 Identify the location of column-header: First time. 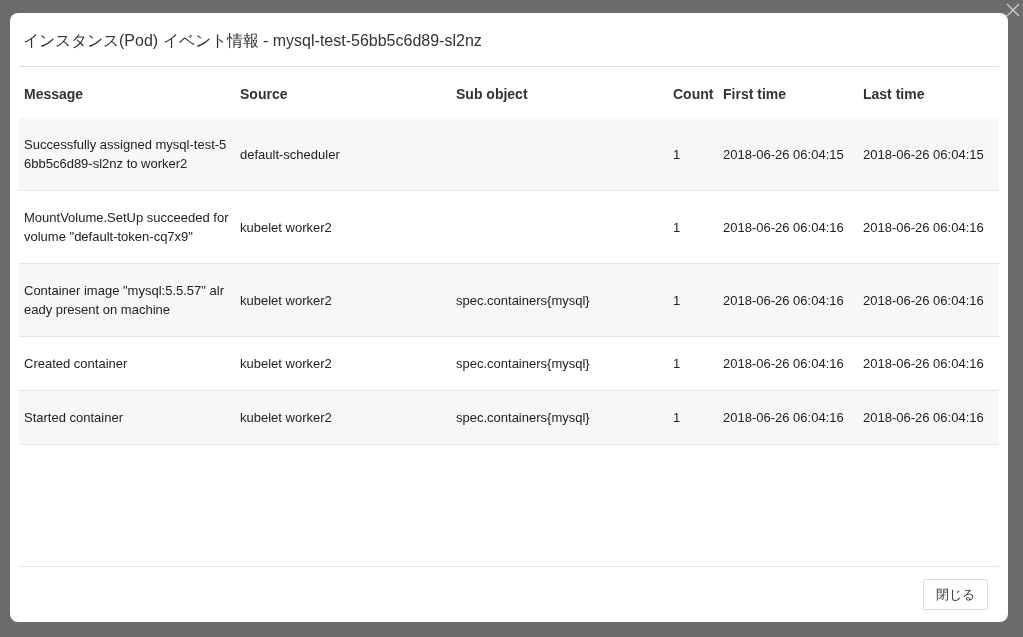
(788, 94).